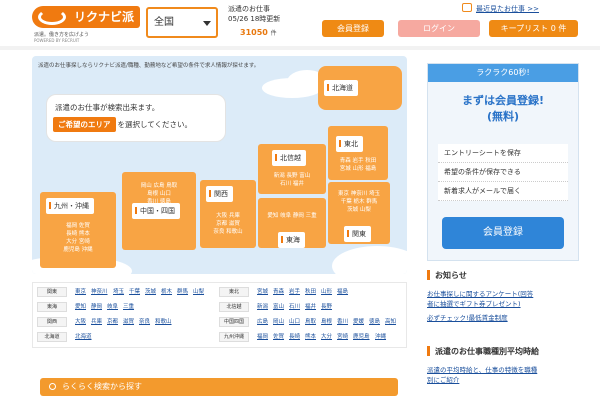 Image resolution: width=600 pixels, height=400 pixels. Describe the element at coordinates (112, 307) in the screenshot. I see `area-table-pref-link: 岐阜` at that location.